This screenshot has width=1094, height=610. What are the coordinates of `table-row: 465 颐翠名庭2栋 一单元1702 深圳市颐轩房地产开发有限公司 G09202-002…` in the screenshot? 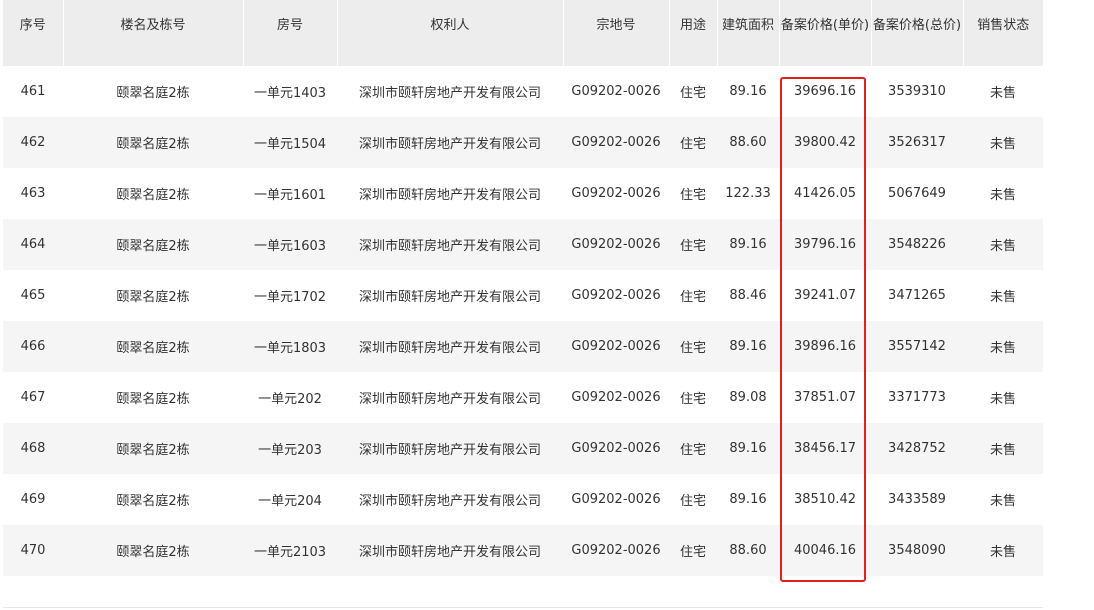 It's located at (523, 295).